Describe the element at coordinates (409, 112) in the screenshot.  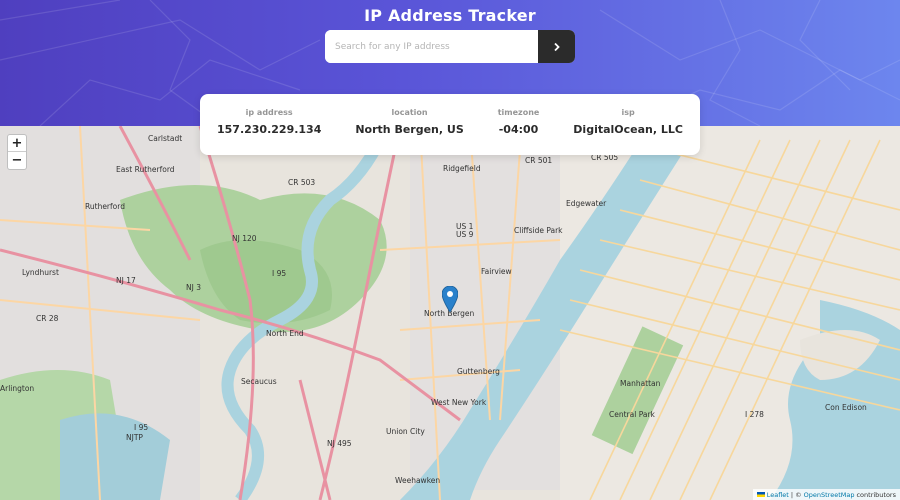
I see `location-label: location` at that location.